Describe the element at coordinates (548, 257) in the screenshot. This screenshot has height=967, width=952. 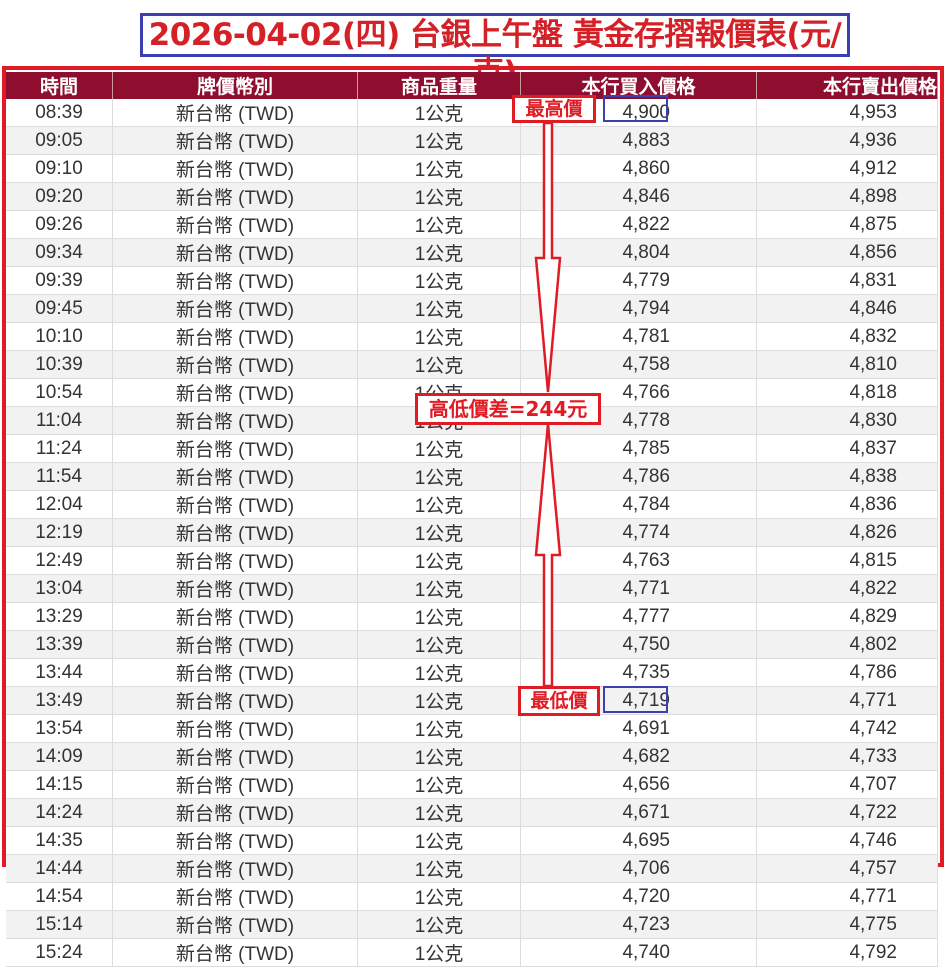
I see `down-arrow-icon` at that location.